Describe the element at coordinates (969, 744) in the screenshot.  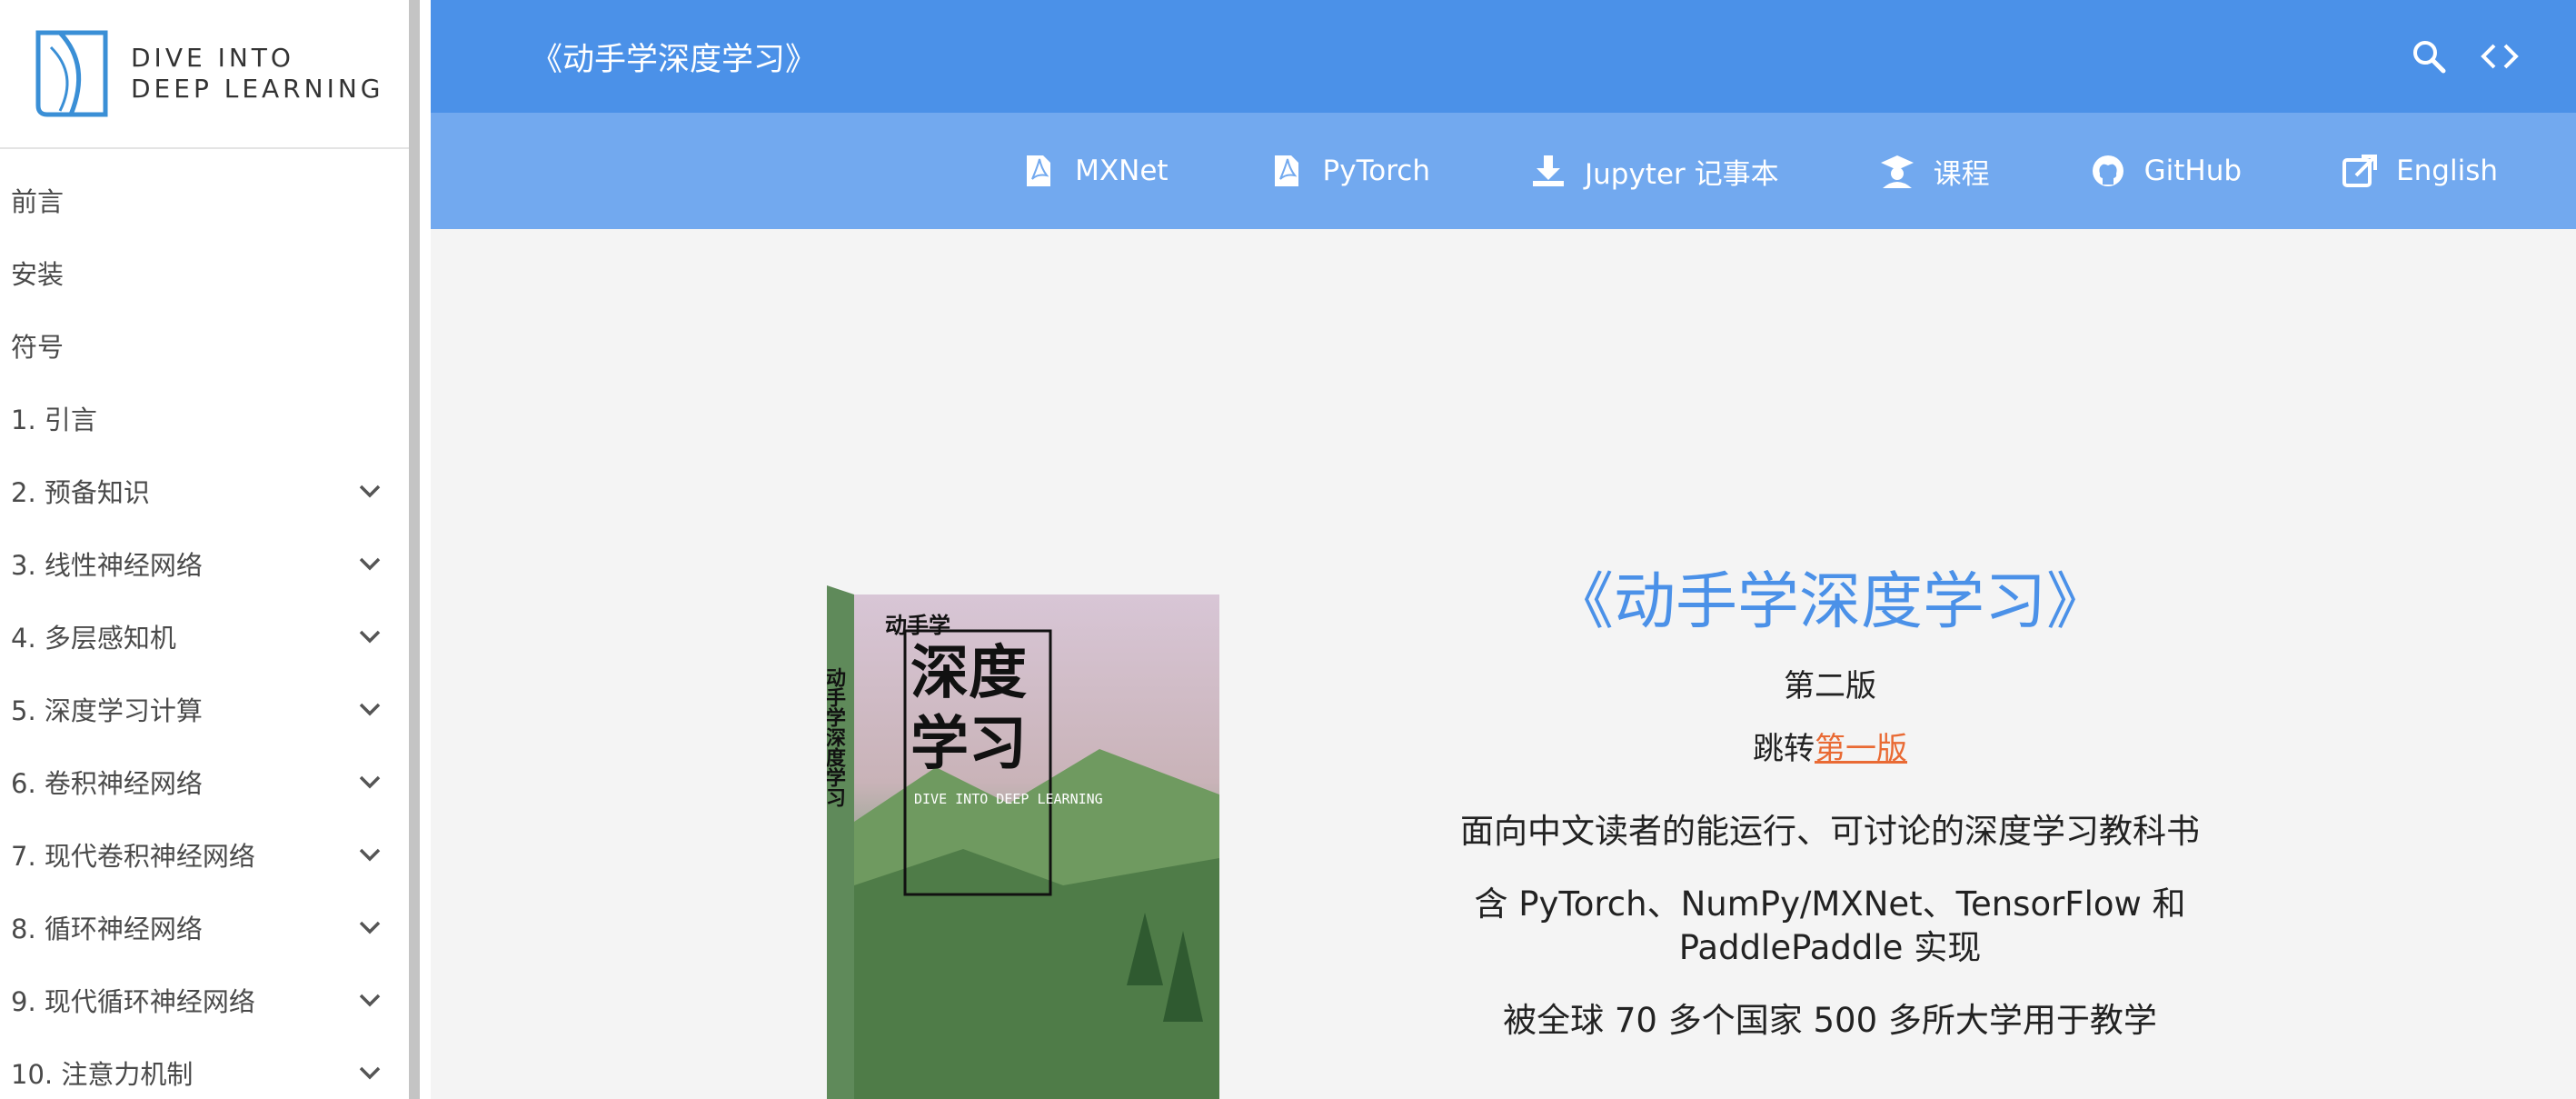
I see `cover-title-line-2: 学习` at that location.